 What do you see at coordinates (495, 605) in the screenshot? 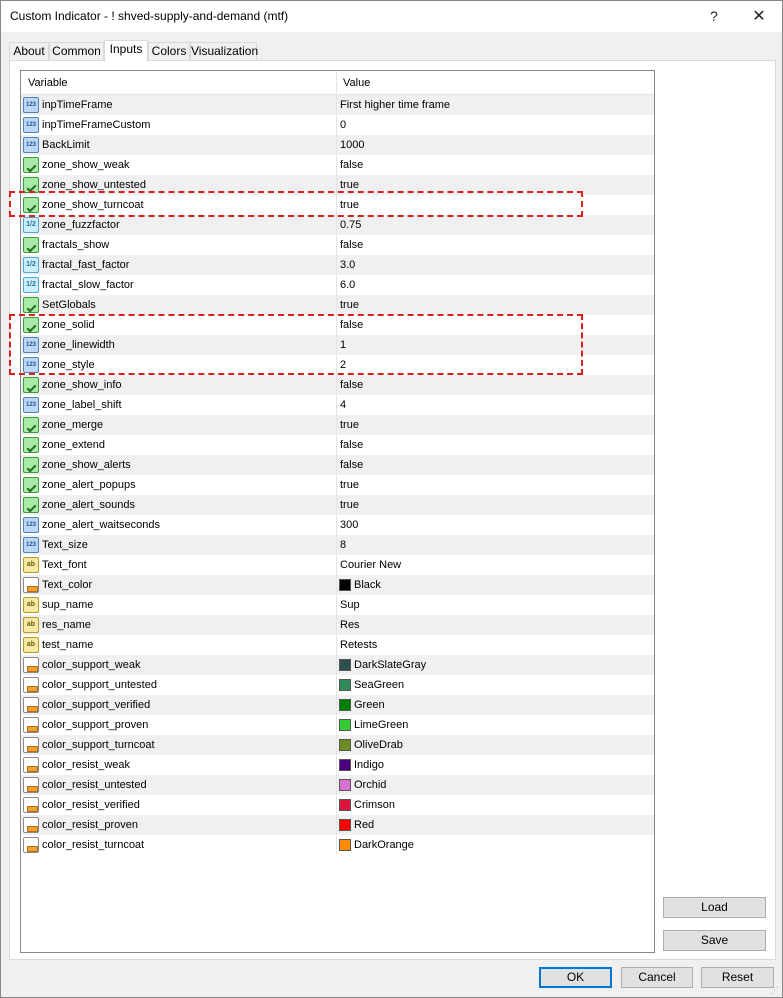
I see `value-cell: Sup` at bounding box center [495, 605].